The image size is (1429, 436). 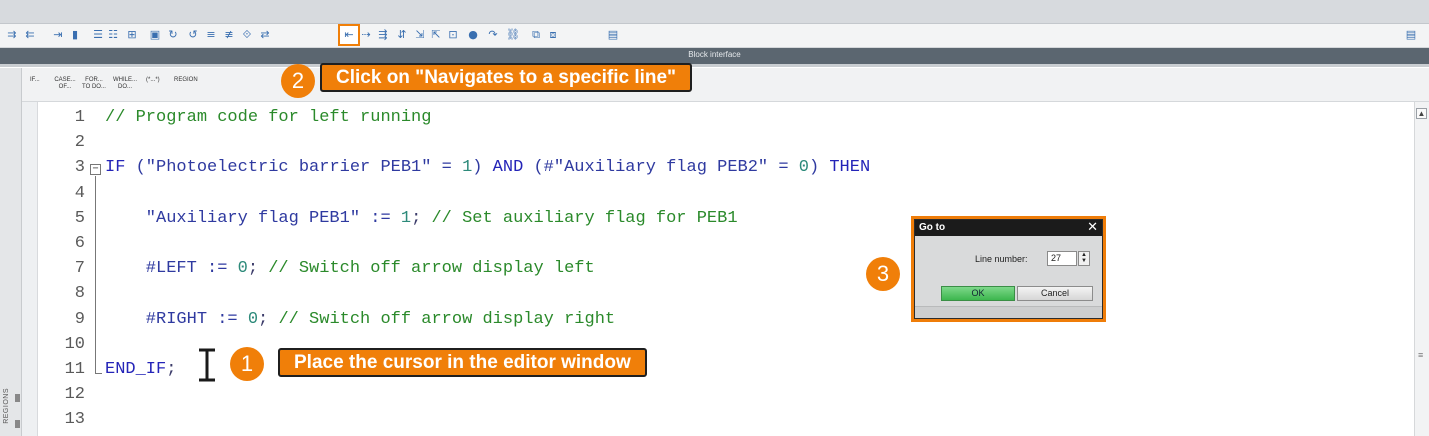 What do you see at coordinates (402, 35) in the screenshot?
I see `split-icon: ⇵` at bounding box center [402, 35].